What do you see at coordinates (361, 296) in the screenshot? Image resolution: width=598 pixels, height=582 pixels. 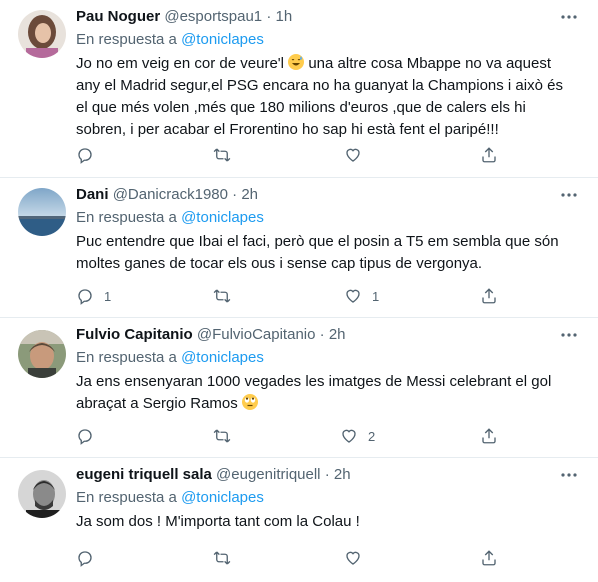 I see `like-button: 1` at bounding box center [361, 296].